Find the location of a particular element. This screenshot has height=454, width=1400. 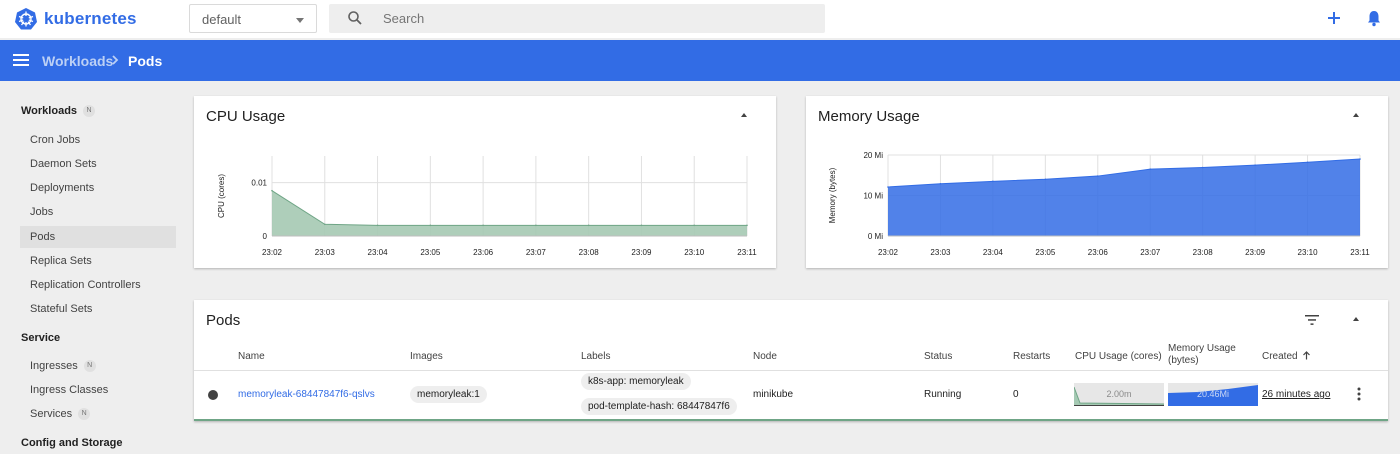

node-name: minikube is located at coordinates (773, 394).